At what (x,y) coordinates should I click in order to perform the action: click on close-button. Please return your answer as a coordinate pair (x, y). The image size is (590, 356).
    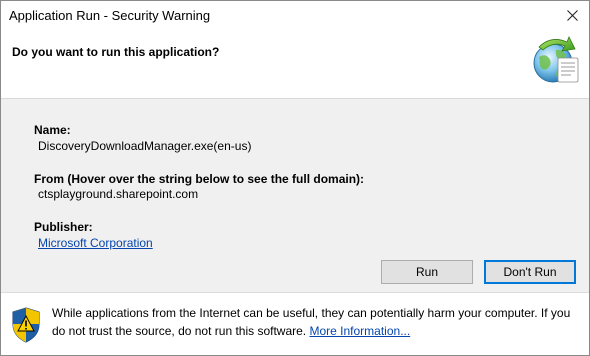
    Looking at the image, I should click on (572, 16).